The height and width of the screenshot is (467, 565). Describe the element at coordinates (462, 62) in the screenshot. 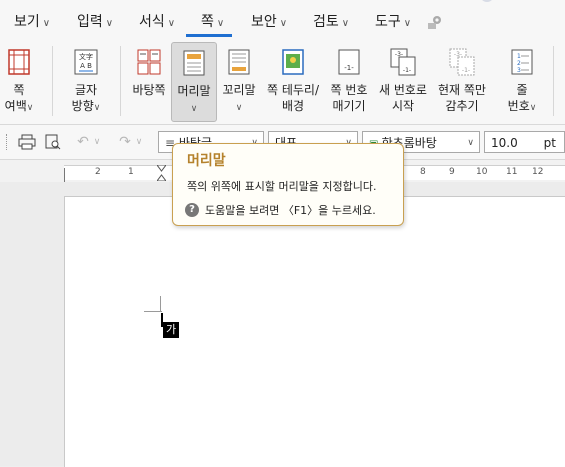

I see `hide-page-icon: -3- -1-` at that location.